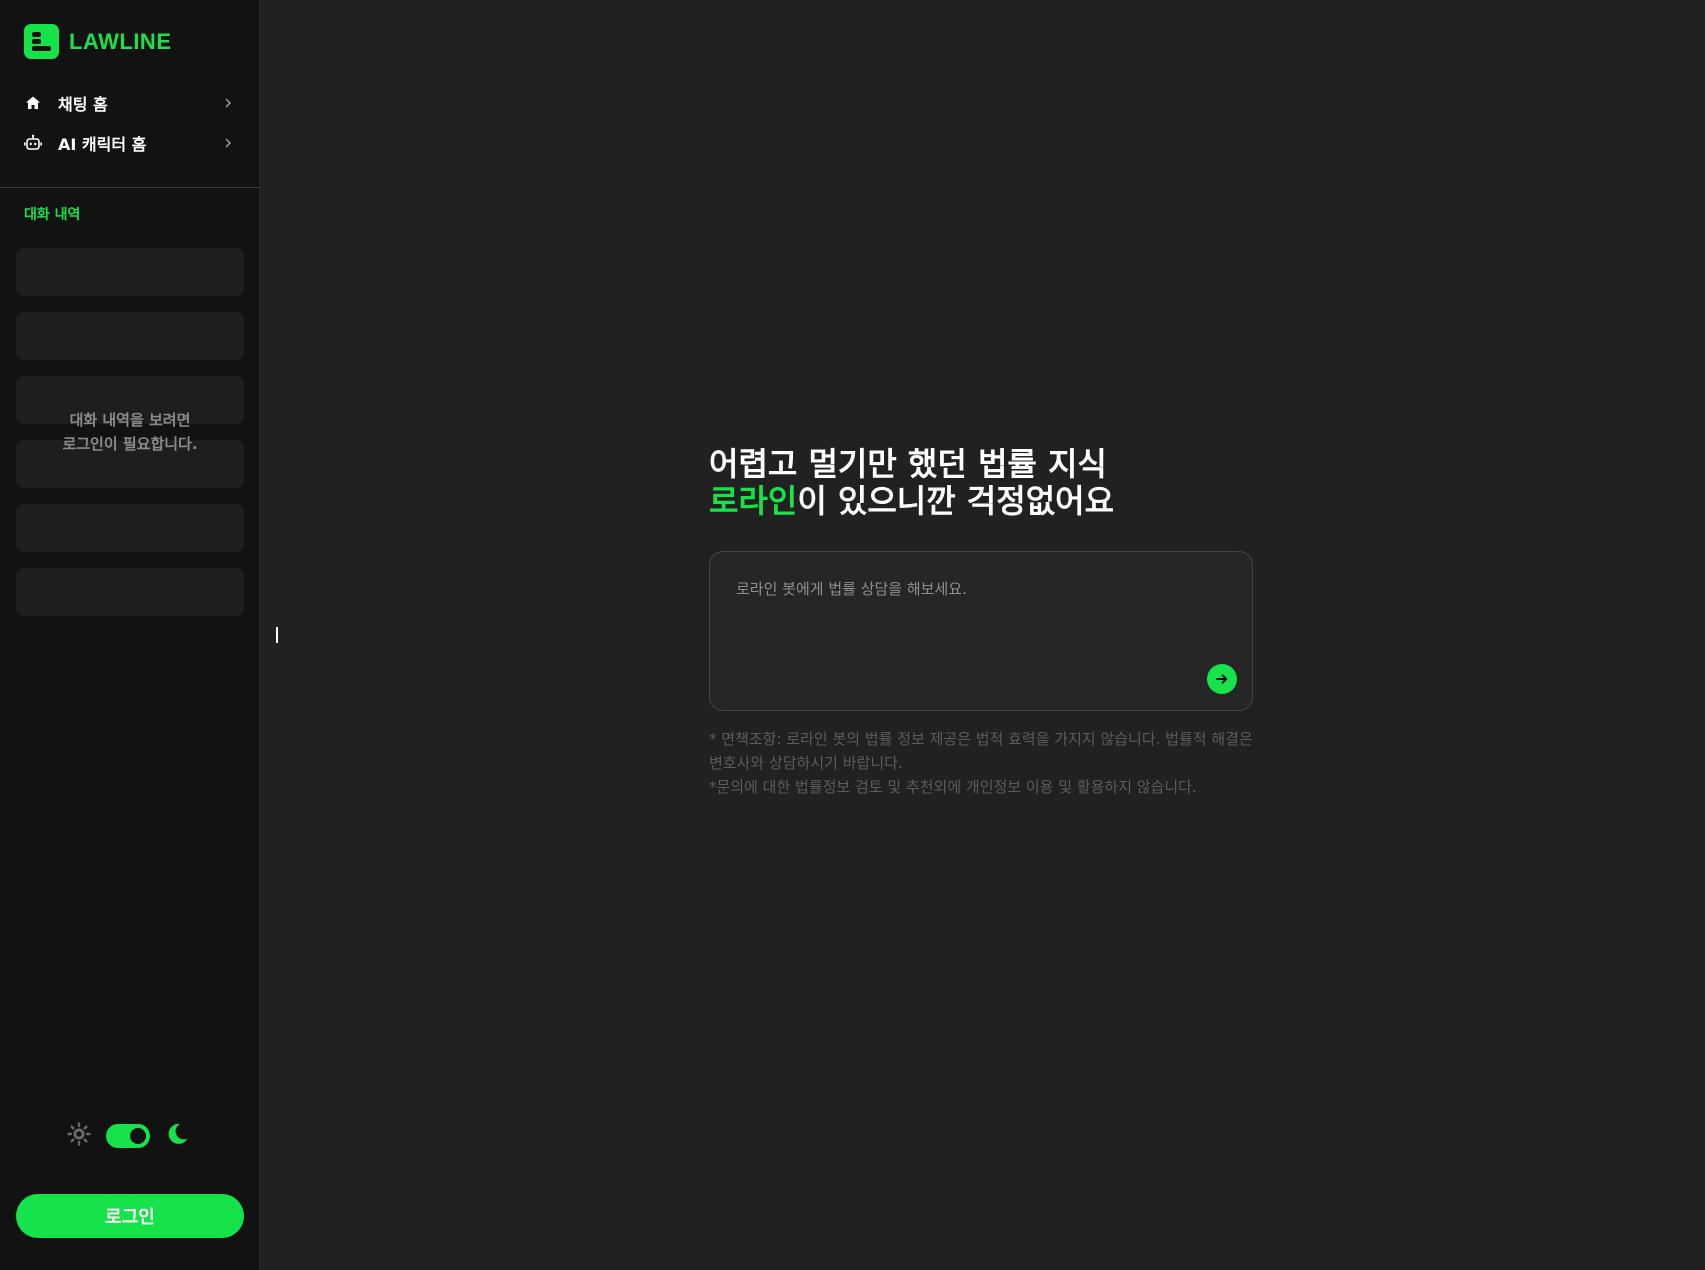 This screenshot has width=1705, height=1270. I want to click on arrow-right-icon, so click(1222, 679).